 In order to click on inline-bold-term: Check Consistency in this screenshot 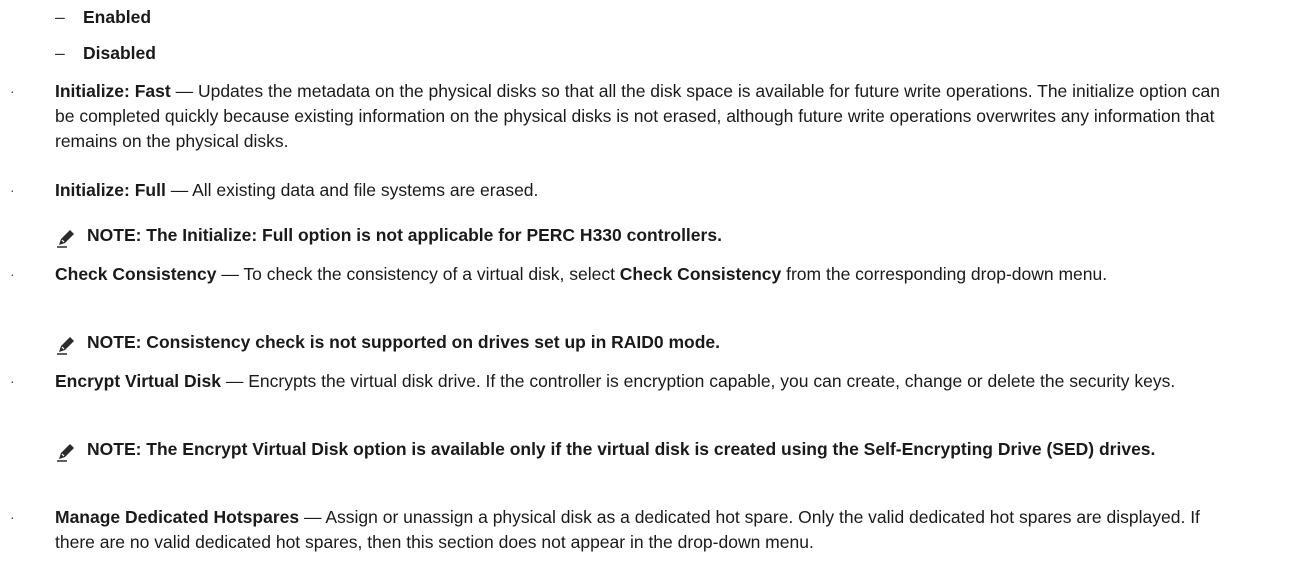, I will do `click(700, 274)`.